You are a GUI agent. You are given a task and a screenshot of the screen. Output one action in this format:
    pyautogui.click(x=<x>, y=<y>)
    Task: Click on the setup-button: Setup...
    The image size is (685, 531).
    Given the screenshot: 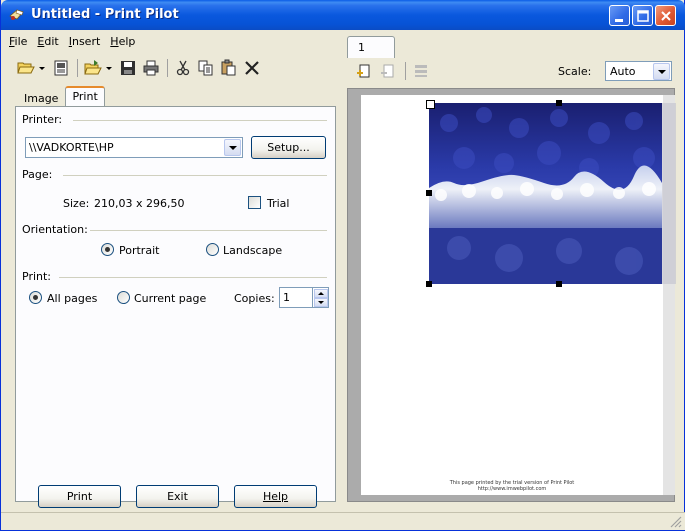 What is the action you would take?
    pyautogui.click(x=288, y=147)
    